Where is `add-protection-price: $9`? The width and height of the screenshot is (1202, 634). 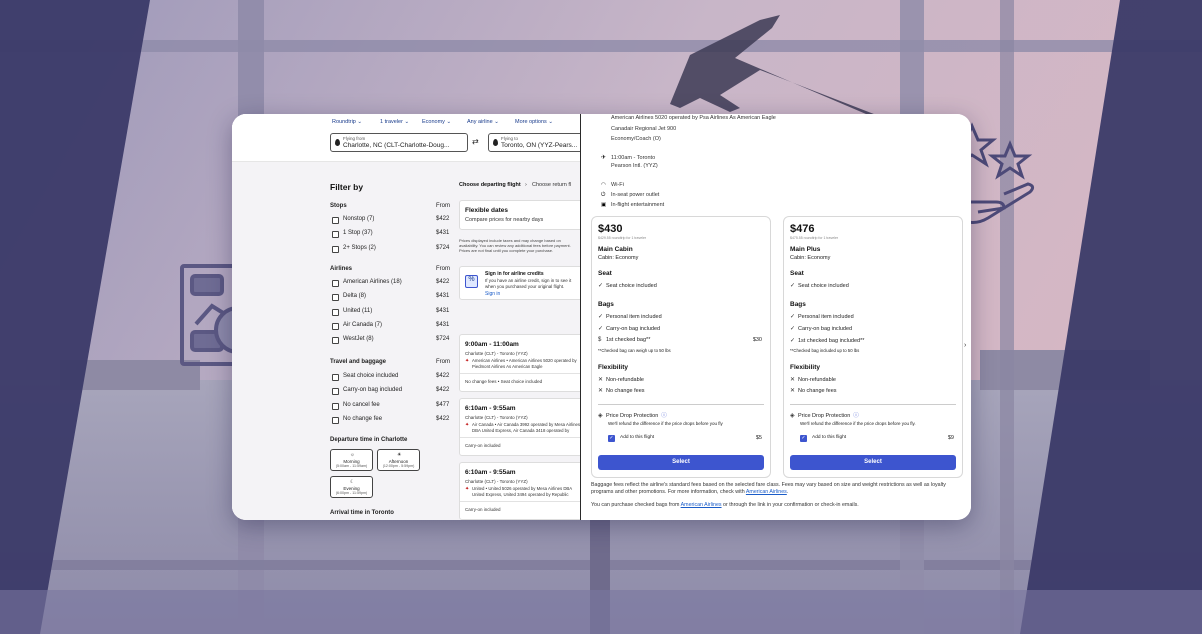 add-protection-price: $9 is located at coordinates (950, 438).